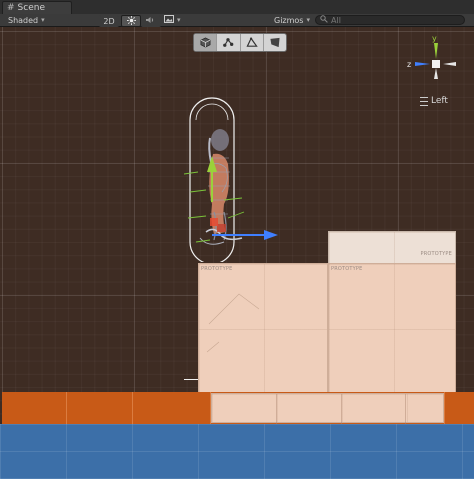 Image resolution: width=474 pixels, height=479 pixels. I want to click on gizmo-axis-y-label: y, so click(434, 38).